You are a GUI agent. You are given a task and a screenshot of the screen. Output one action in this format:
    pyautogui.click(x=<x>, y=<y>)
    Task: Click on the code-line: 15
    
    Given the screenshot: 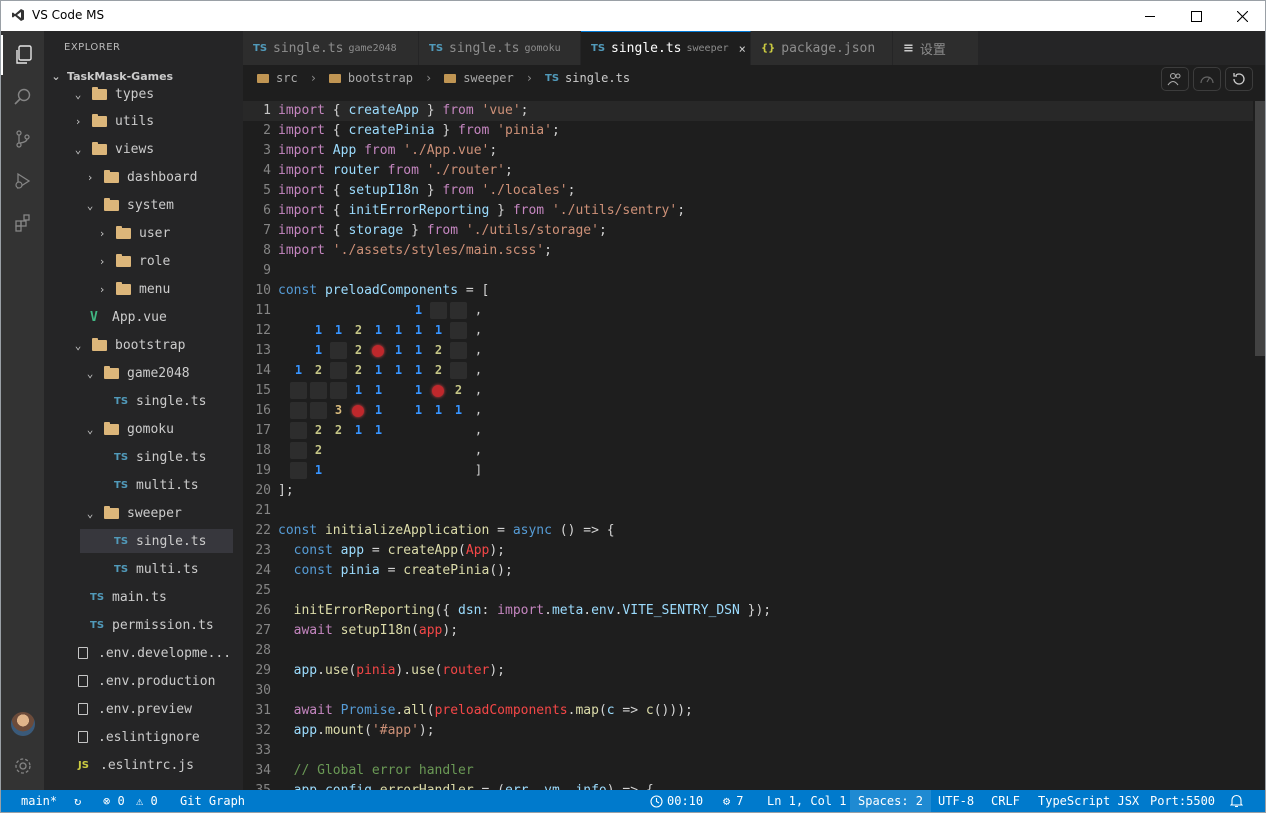 What is the action you would take?
    pyautogui.click(x=748, y=391)
    